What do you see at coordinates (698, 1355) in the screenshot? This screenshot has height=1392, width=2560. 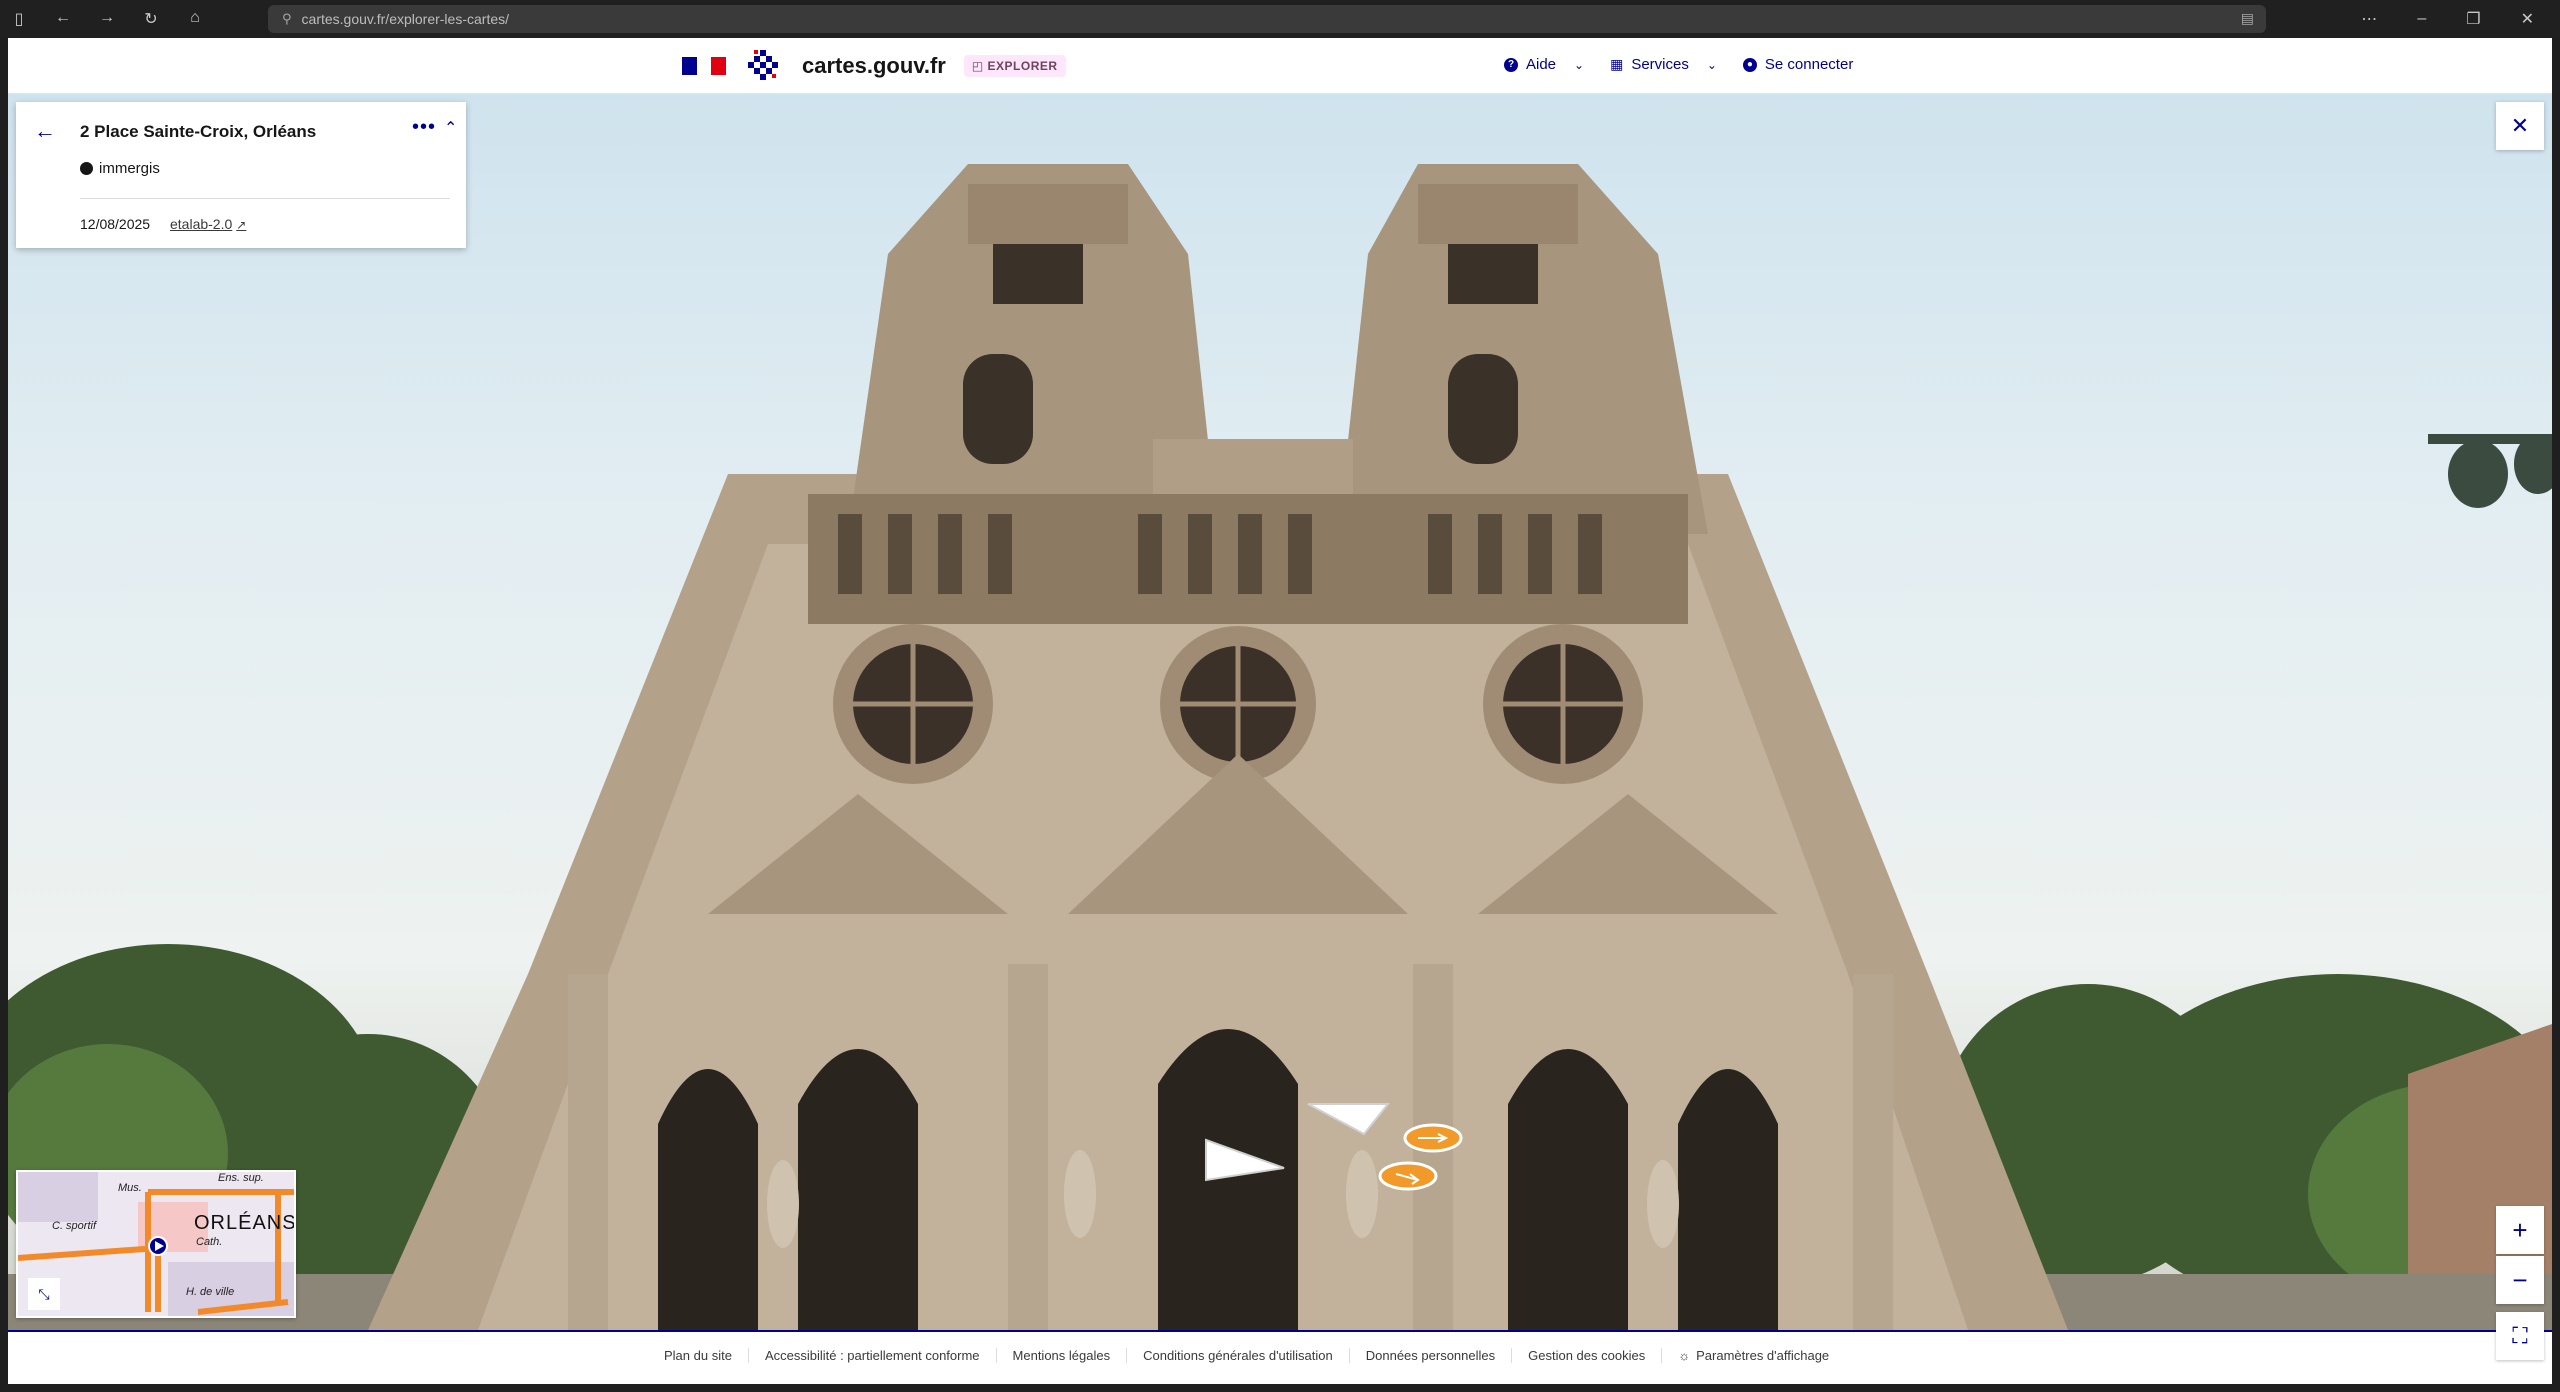 I see `footer-link: Plan du site` at bounding box center [698, 1355].